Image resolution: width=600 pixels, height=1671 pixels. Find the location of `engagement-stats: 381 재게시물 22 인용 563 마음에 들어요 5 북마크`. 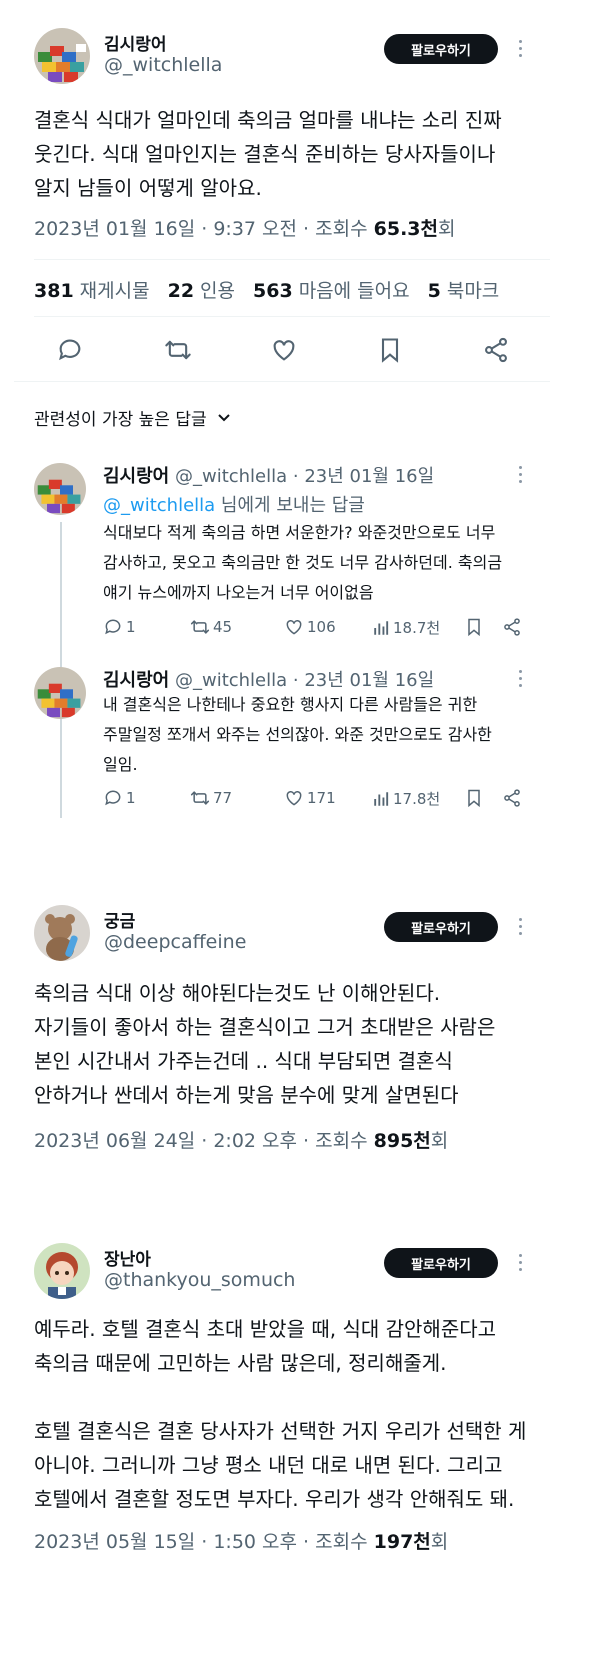

engagement-stats: 381 재게시물 22 인용 563 마음에 들어요 5 북마크 is located at coordinates (266, 289).